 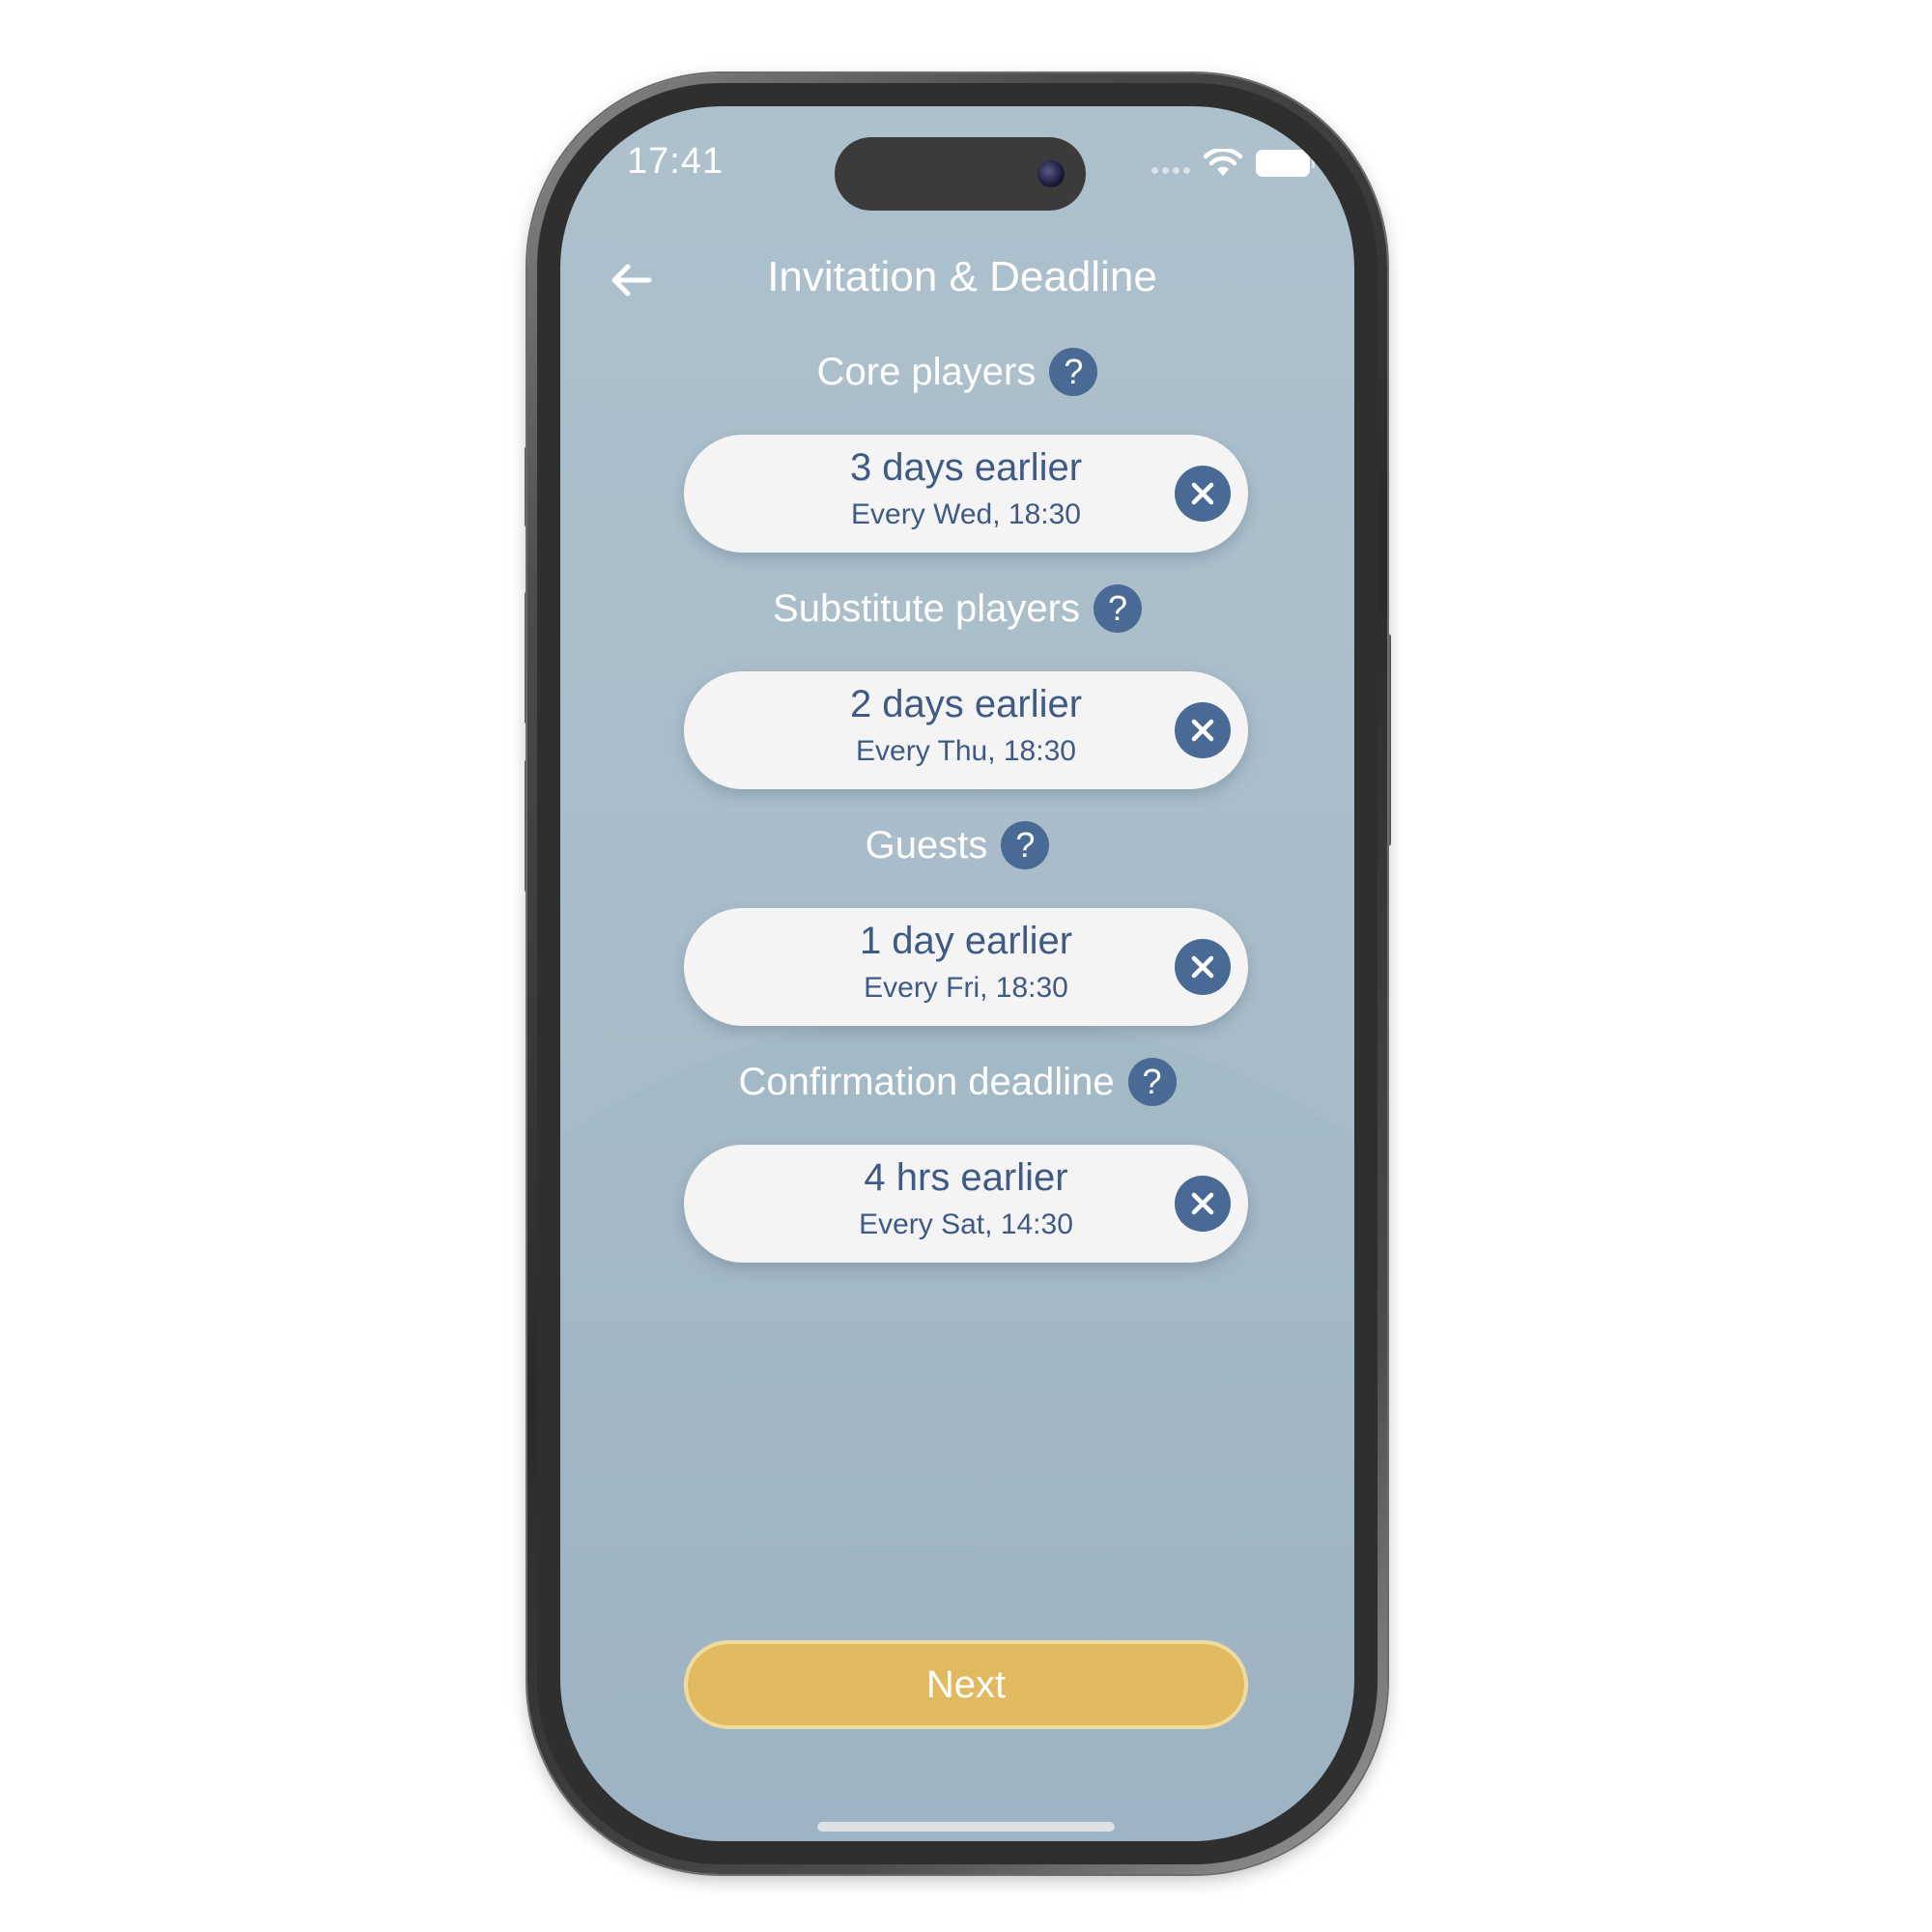 What do you see at coordinates (966, 1684) in the screenshot?
I see `next-button: Next` at bounding box center [966, 1684].